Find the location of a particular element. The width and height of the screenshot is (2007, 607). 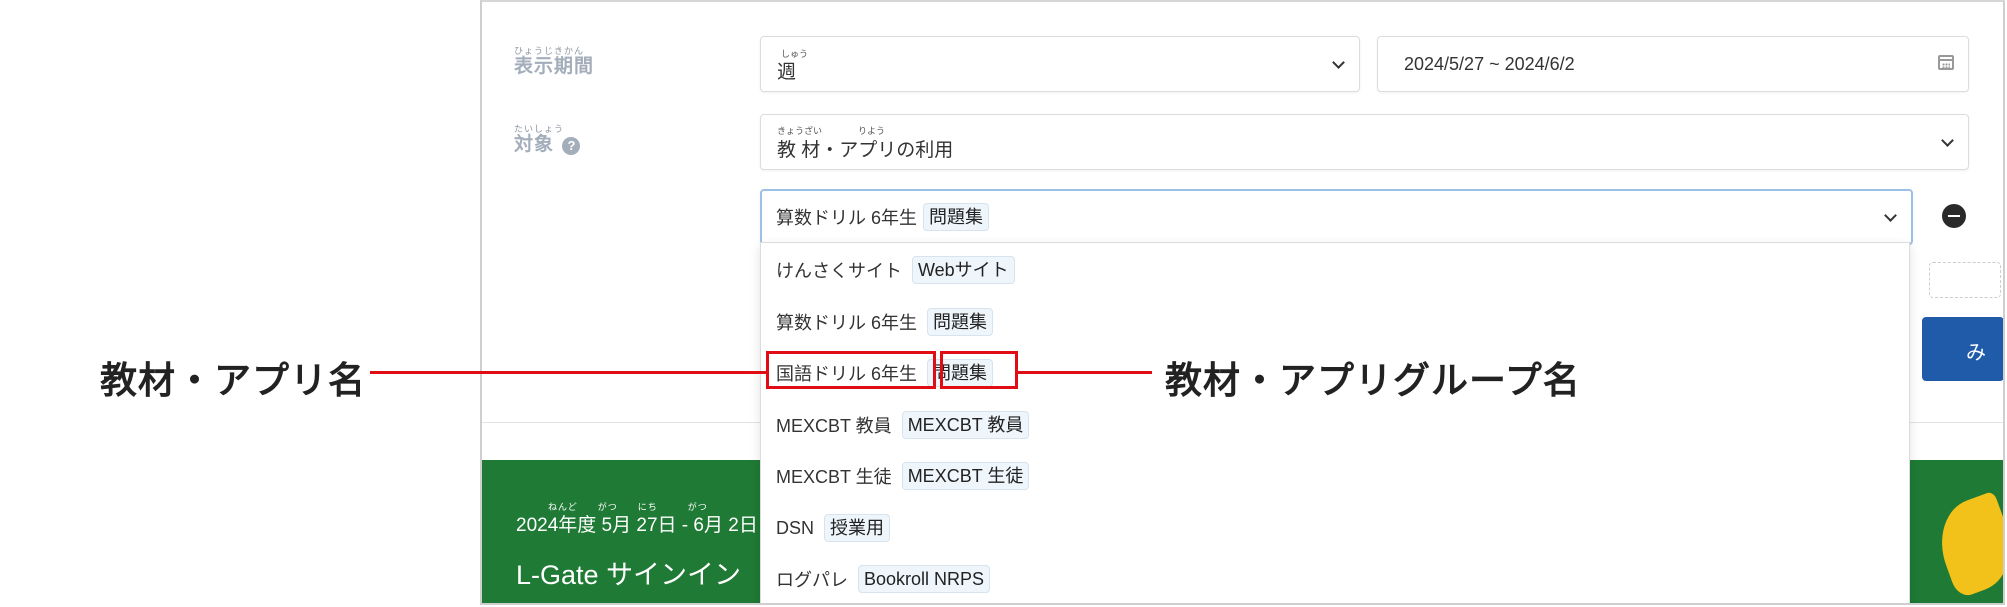

list-item: MEXCBT 教員 MEXCBT 教員 is located at coordinates (903, 425).